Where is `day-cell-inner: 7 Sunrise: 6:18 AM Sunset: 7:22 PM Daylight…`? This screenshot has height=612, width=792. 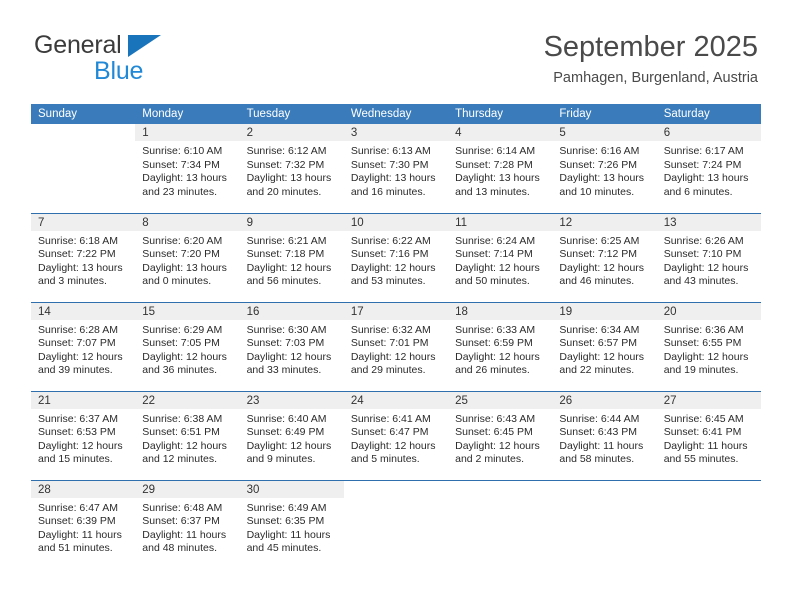 day-cell-inner: 7 Sunrise: 6:18 AM Sunset: 7:22 PM Daylight… is located at coordinates (83, 257).